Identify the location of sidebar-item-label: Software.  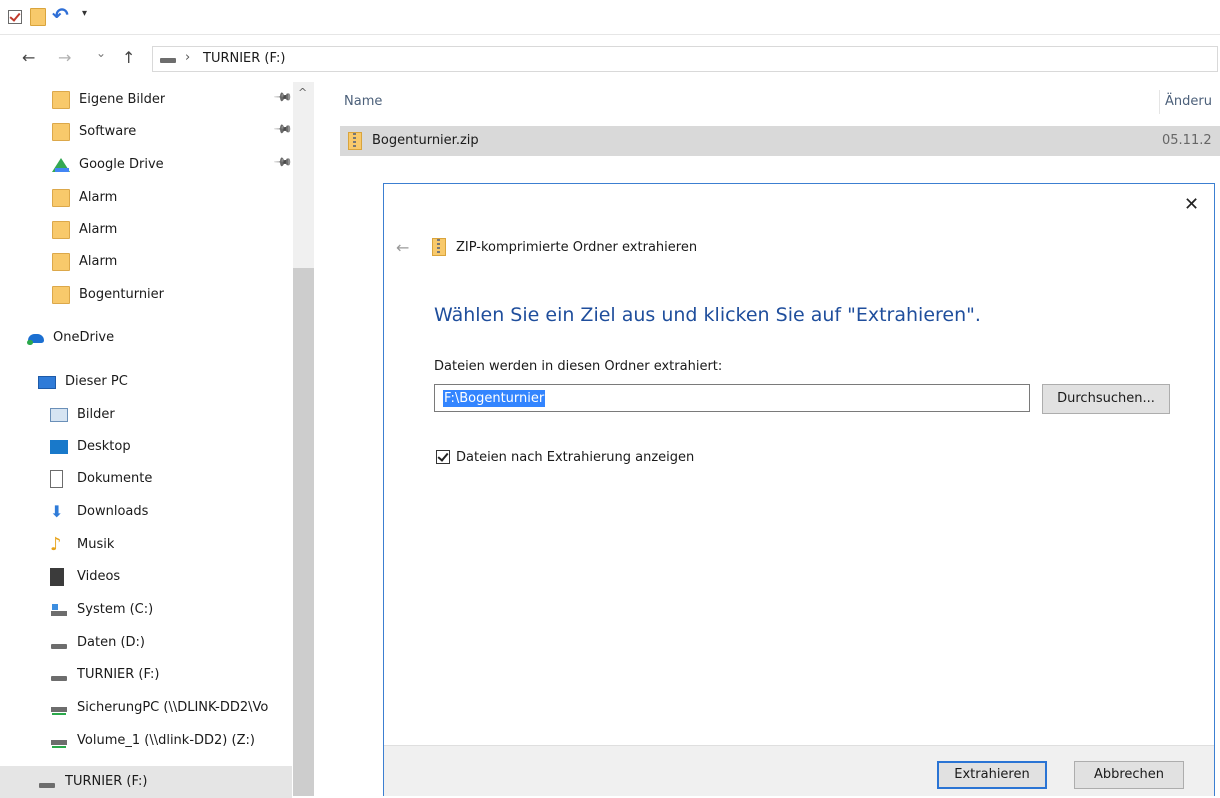
(108, 131).